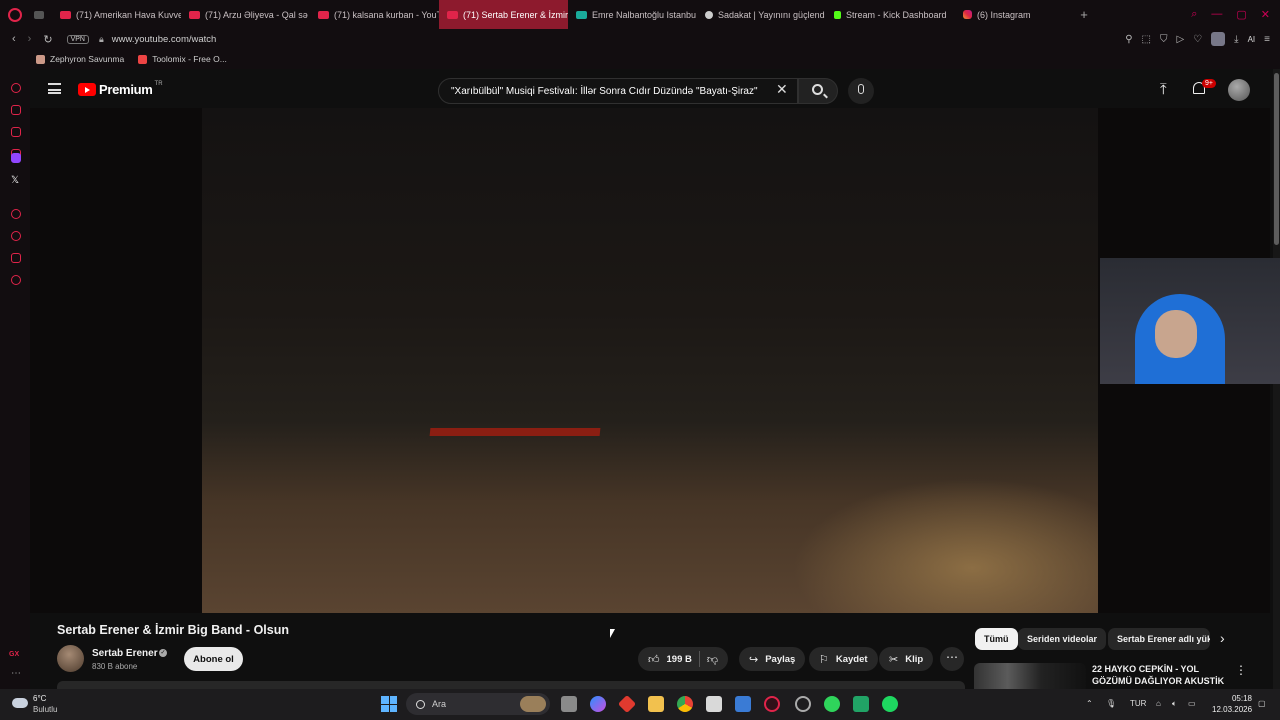 This screenshot has width=1280, height=720. What do you see at coordinates (120, 89) in the screenshot?
I see `youtube-premium-logo: Premium TR` at bounding box center [120, 89].